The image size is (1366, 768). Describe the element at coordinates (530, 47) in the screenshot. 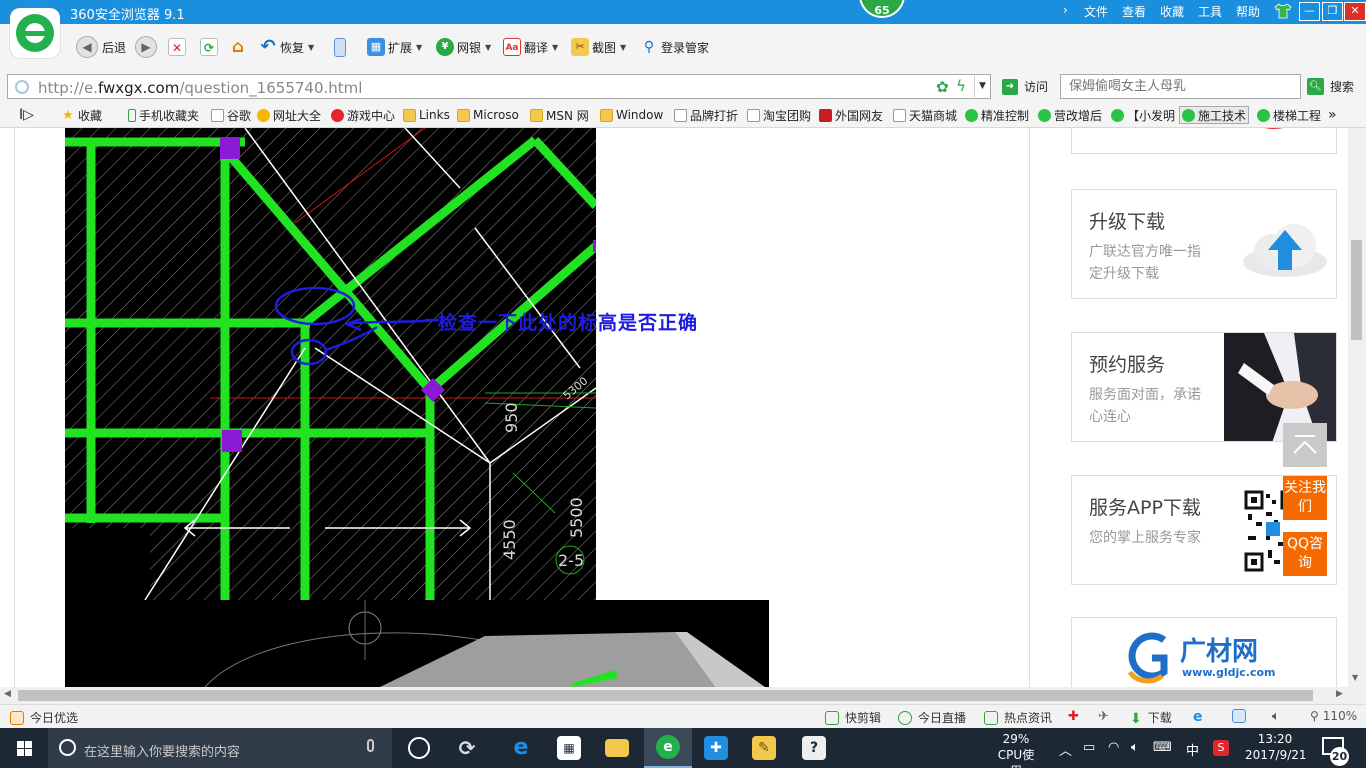

I see `translate-button: Aa 翻译 ▼` at that location.